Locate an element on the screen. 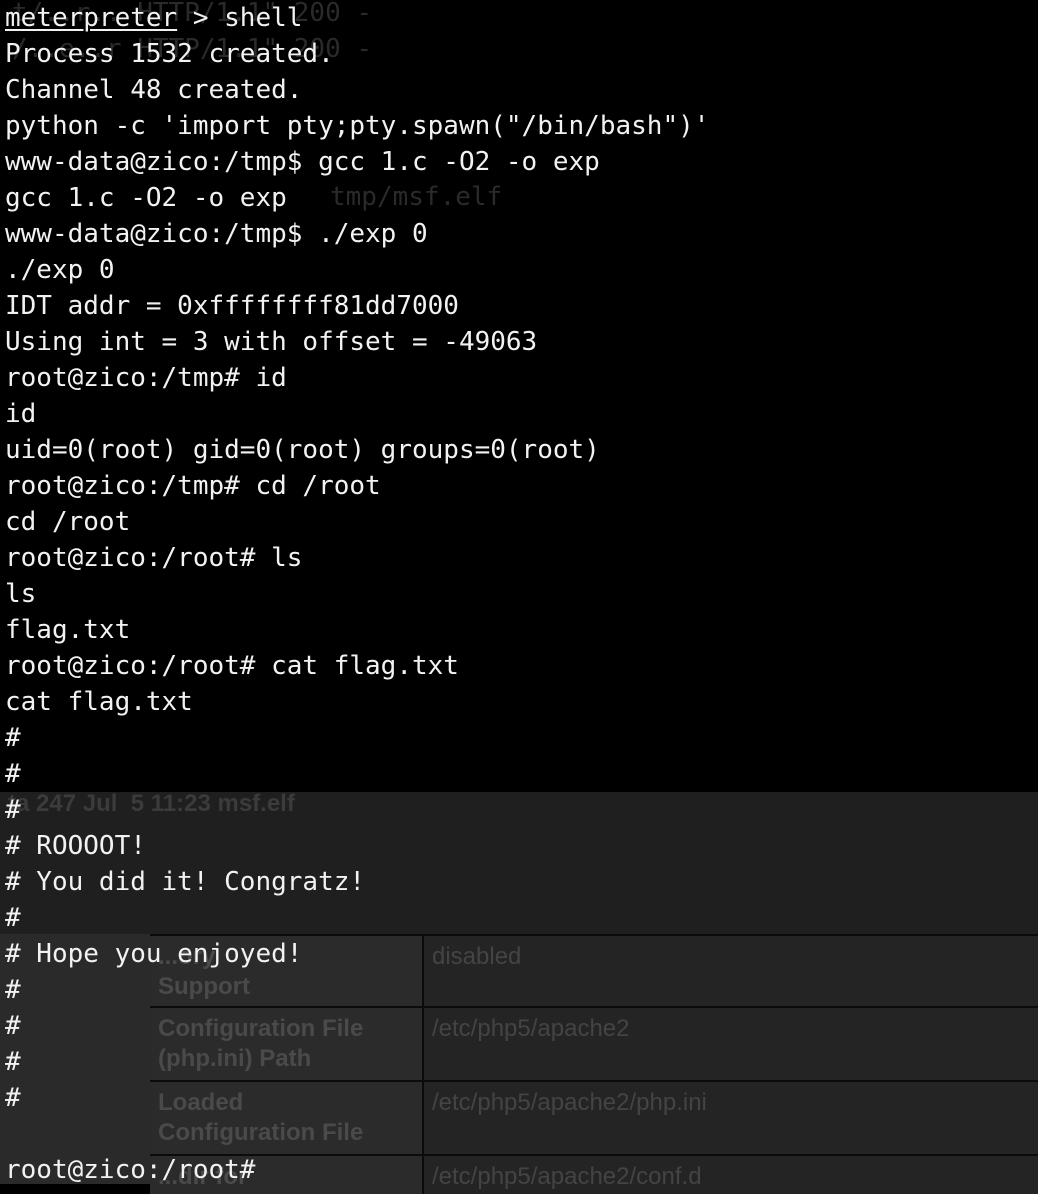  terminal-line: id is located at coordinates (21, 414).